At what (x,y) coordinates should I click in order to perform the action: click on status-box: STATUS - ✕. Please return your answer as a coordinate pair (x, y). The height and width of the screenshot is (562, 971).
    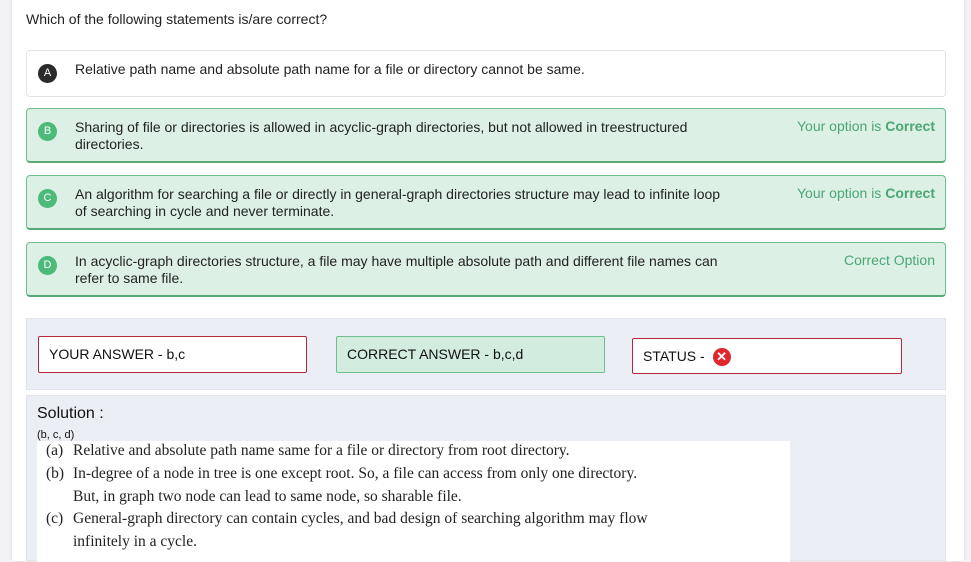
    Looking at the image, I should click on (767, 356).